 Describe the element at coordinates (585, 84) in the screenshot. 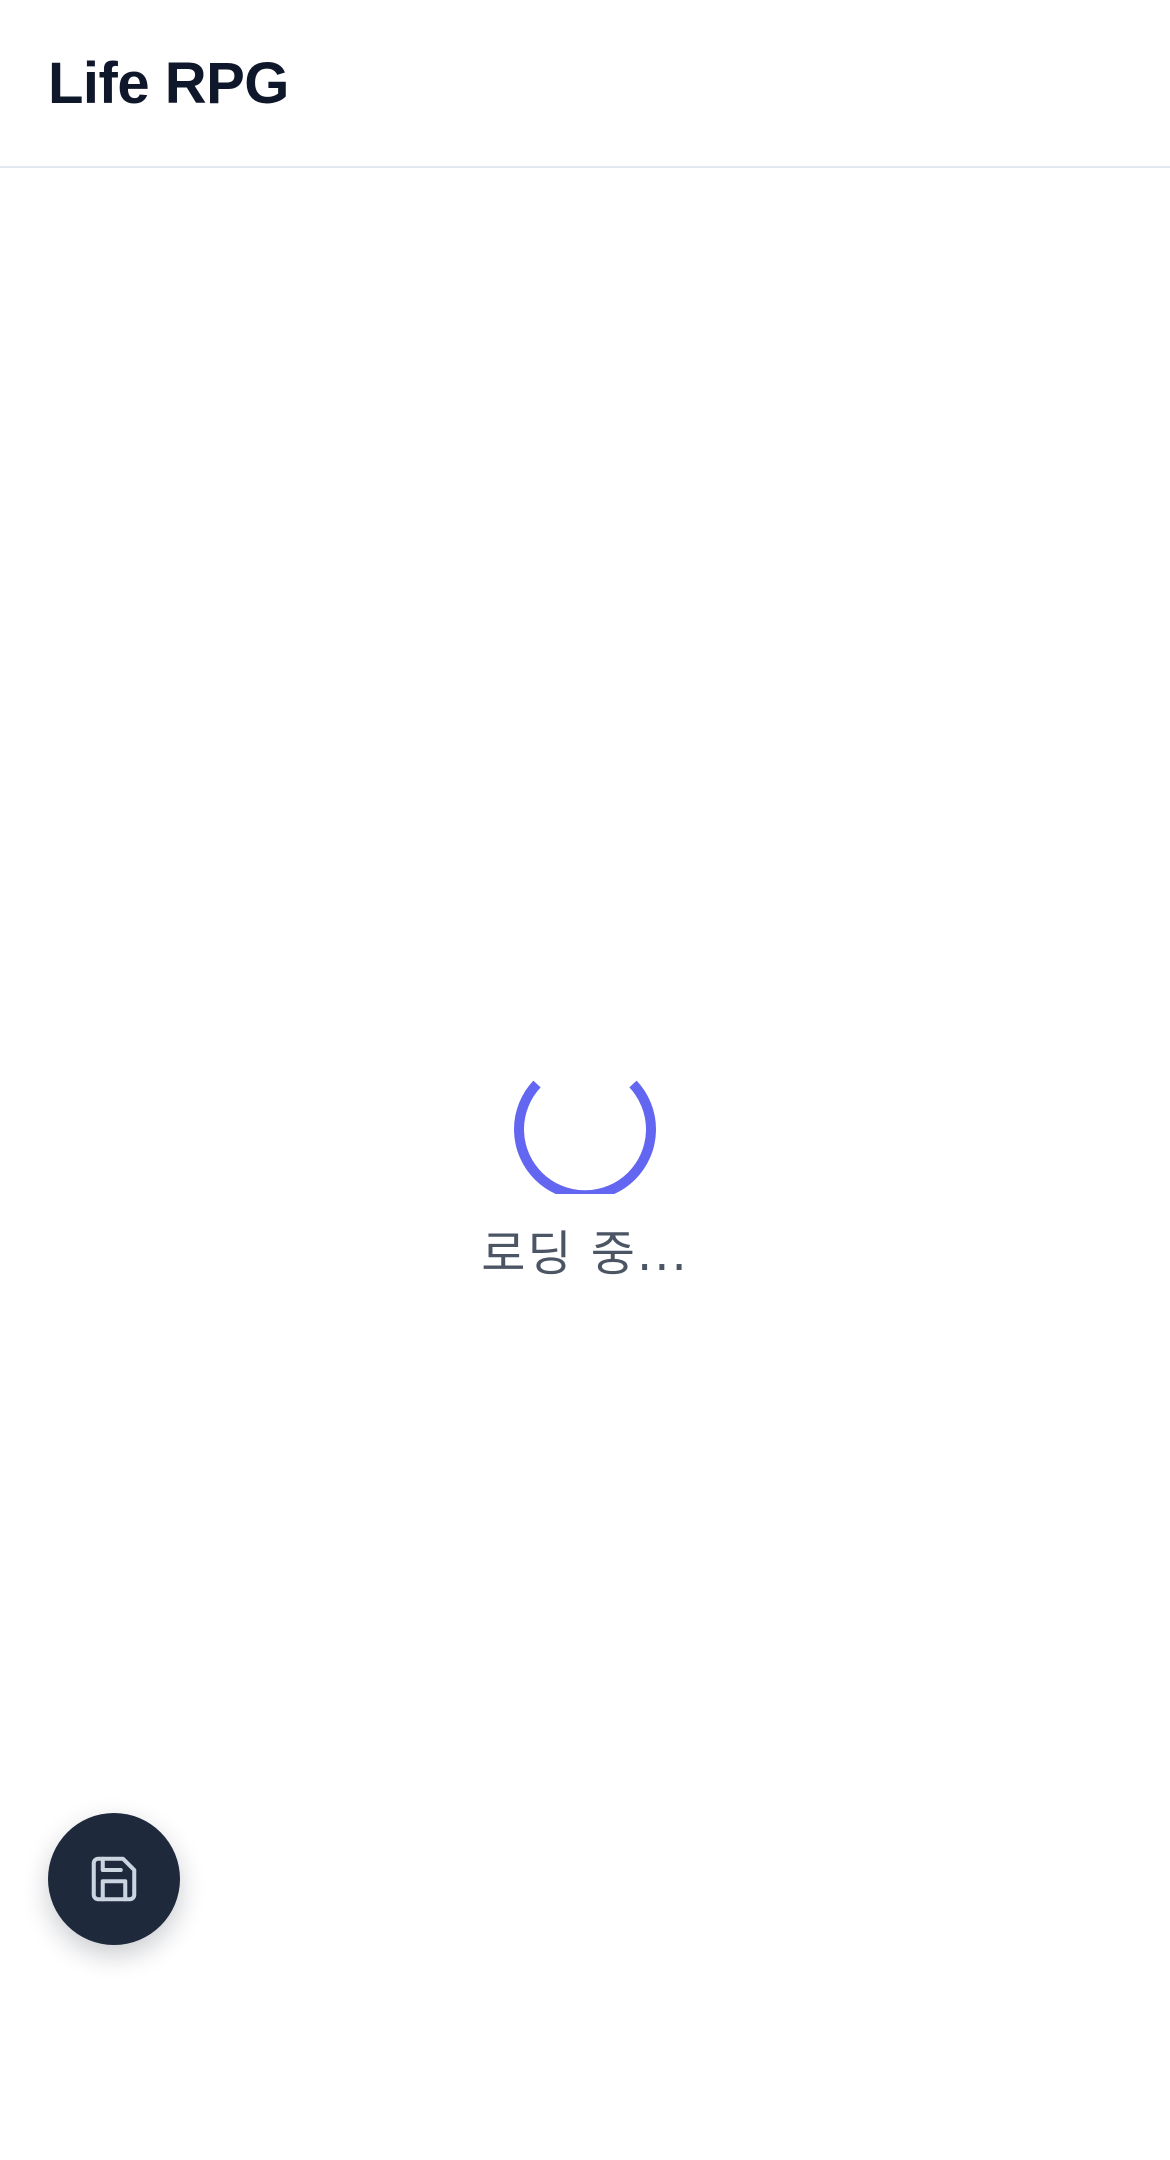

I see `app-header: Life RPG` at that location.